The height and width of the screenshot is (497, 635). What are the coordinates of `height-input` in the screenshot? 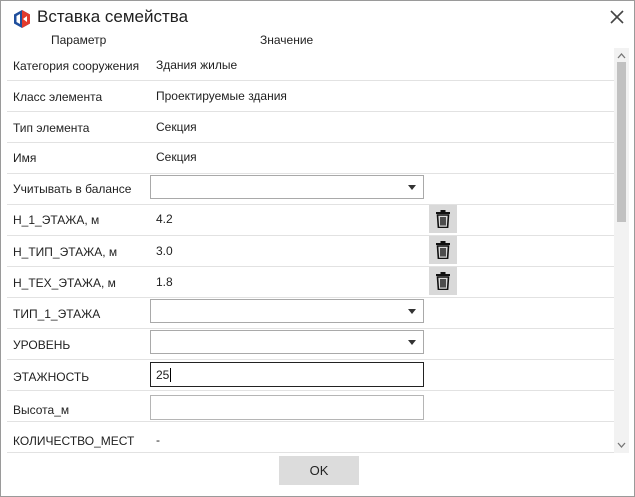 It's located at (287, 407).